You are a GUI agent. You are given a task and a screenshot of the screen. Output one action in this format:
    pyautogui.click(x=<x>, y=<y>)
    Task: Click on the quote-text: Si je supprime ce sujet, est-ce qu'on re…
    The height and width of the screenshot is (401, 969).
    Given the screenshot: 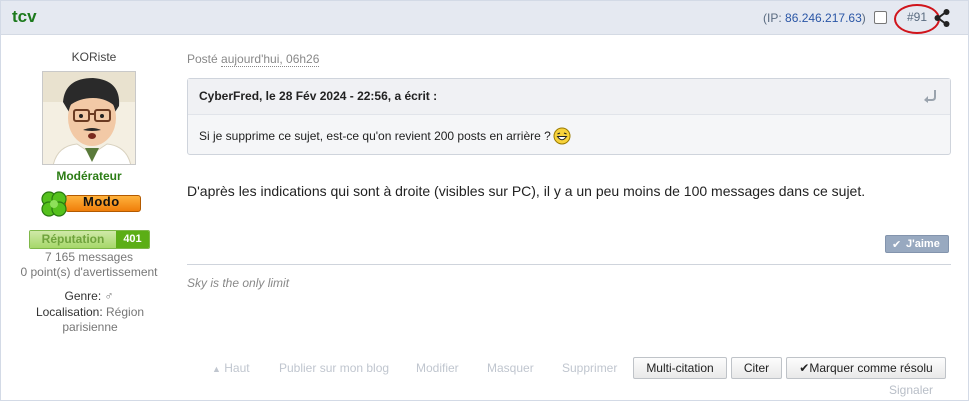 What is the action you would take?
    pyautogui.click(x=385, y=136)
    